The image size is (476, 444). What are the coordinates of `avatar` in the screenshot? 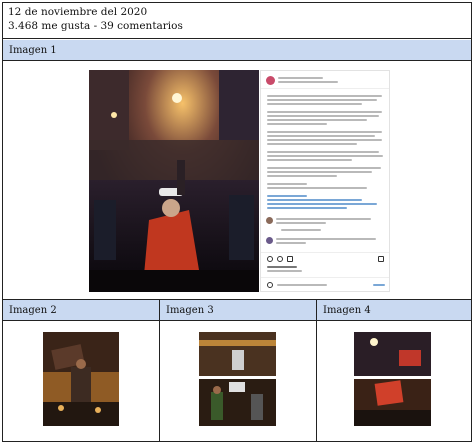 It's located at (270, 80).